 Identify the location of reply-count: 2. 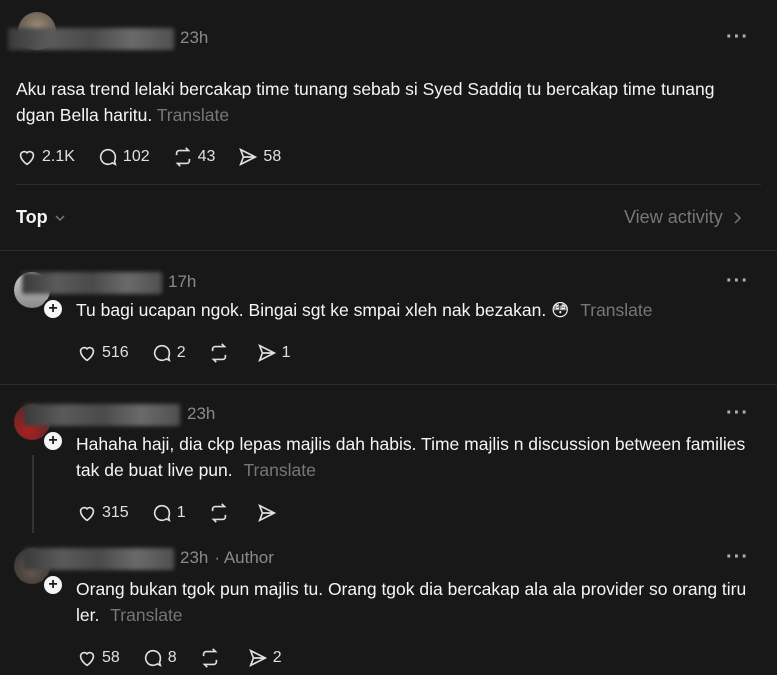
(181, 352).